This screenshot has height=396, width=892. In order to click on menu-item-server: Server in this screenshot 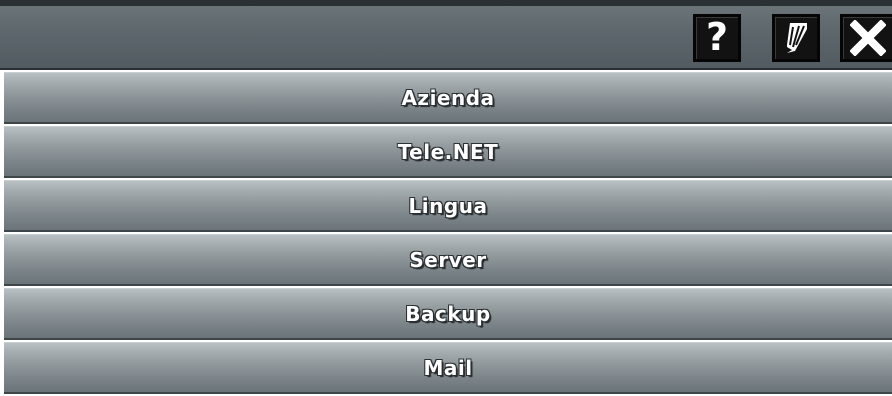, I will do `click(448, 260)`.